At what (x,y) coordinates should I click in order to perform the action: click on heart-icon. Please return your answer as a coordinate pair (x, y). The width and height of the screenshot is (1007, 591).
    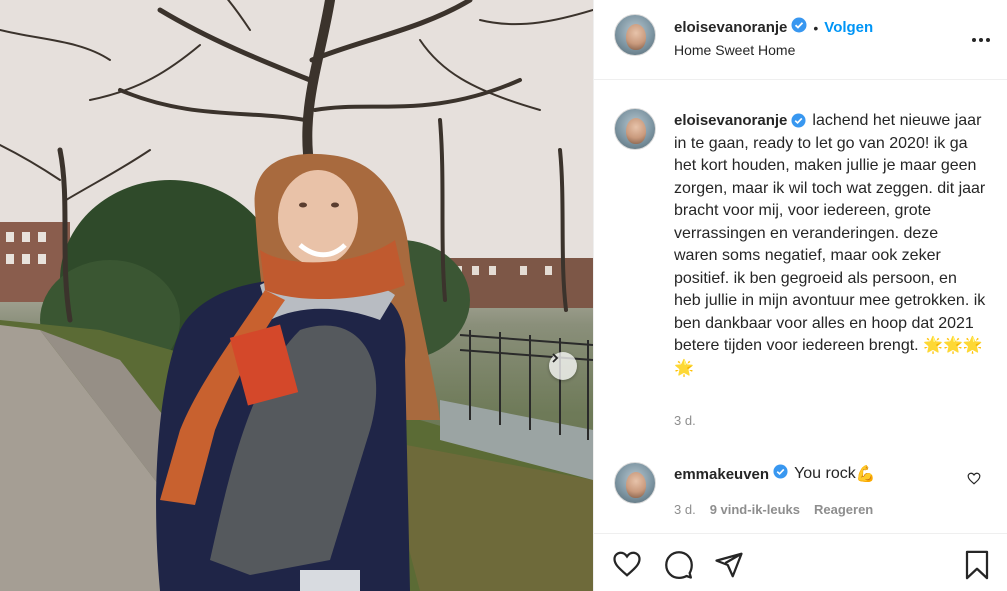
    Looking at the image, I should click on (627, 566).